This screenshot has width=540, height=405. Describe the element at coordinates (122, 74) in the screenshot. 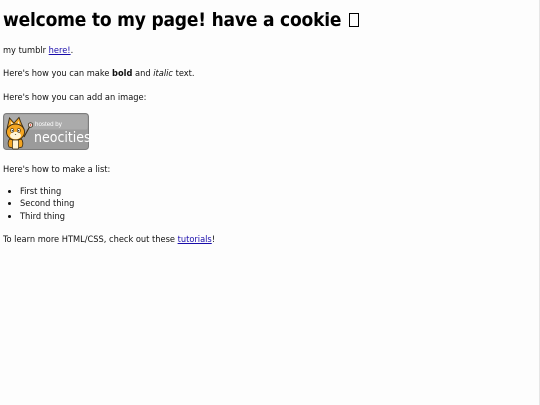

I see `bold-text: bold` at that location.